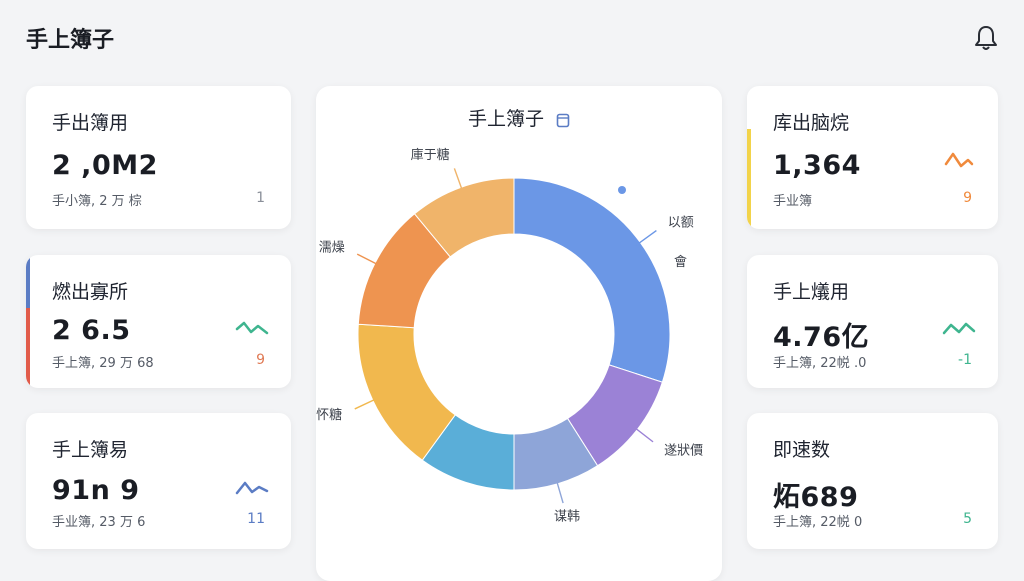  I want to click on donut-segment-label: 遂狀價, so click(683, 450).